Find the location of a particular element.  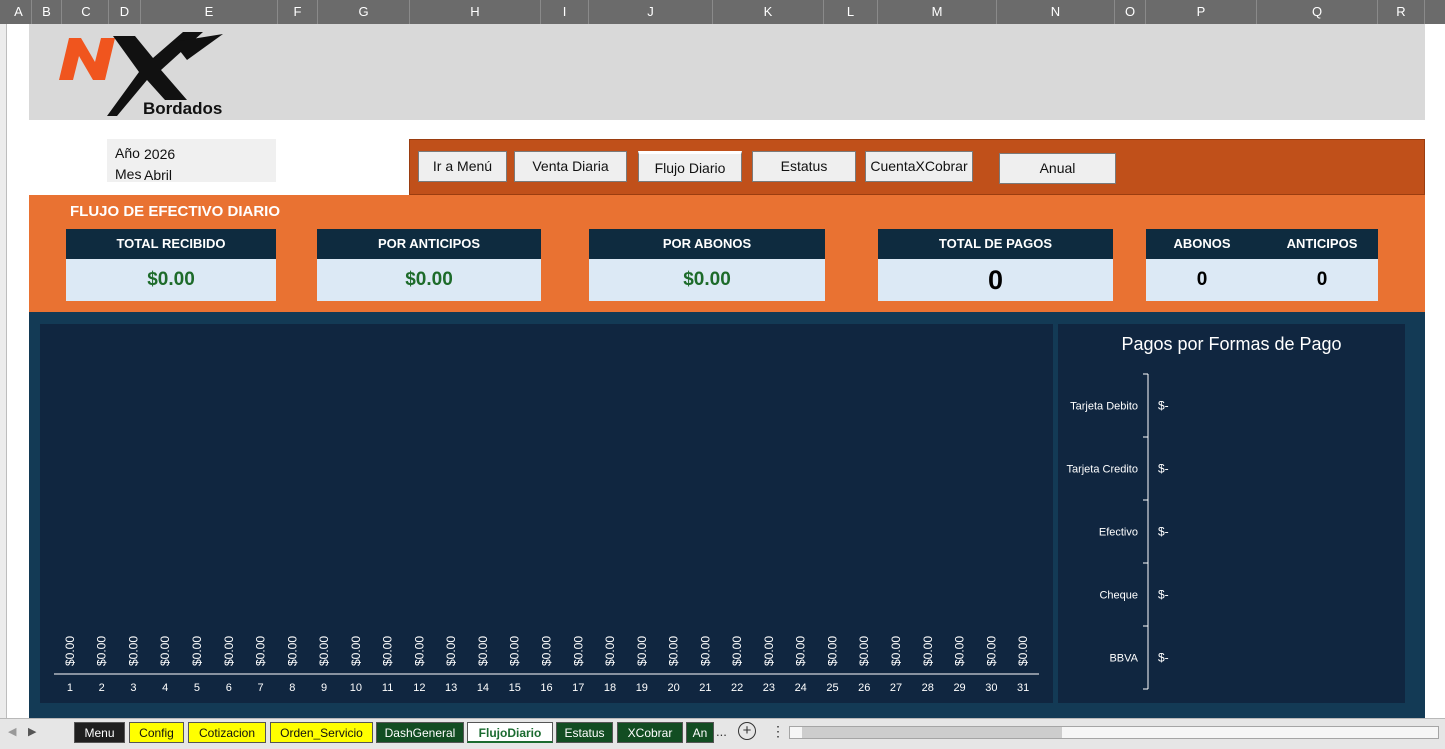

total-pagos-label: TOTAL DE PAGOS is located at coordinates (995, 244).